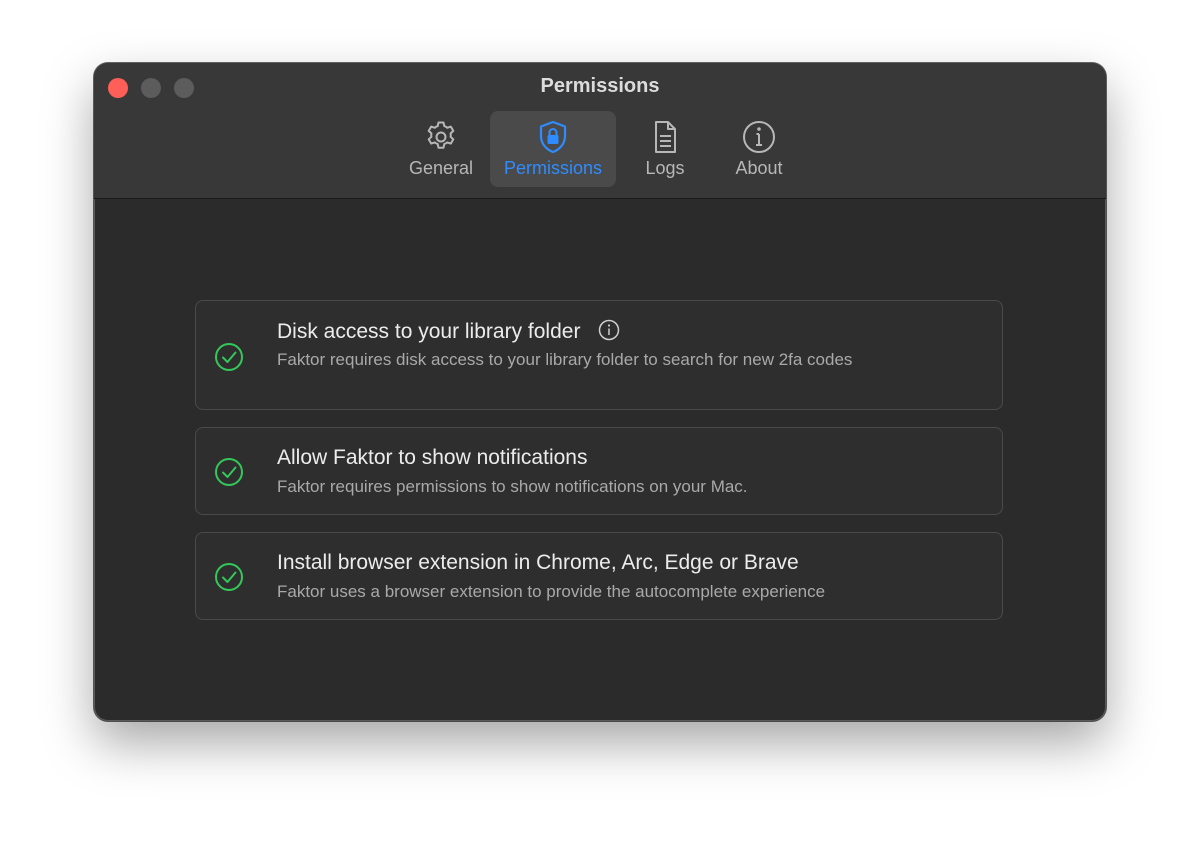 The height and width of the screenshot is (846, 1200). What do you see at coordinates (432, 457) in the screenshot?
I see `permission-title: Allow Faktor to show notifications` at bounding box center [432, 457].